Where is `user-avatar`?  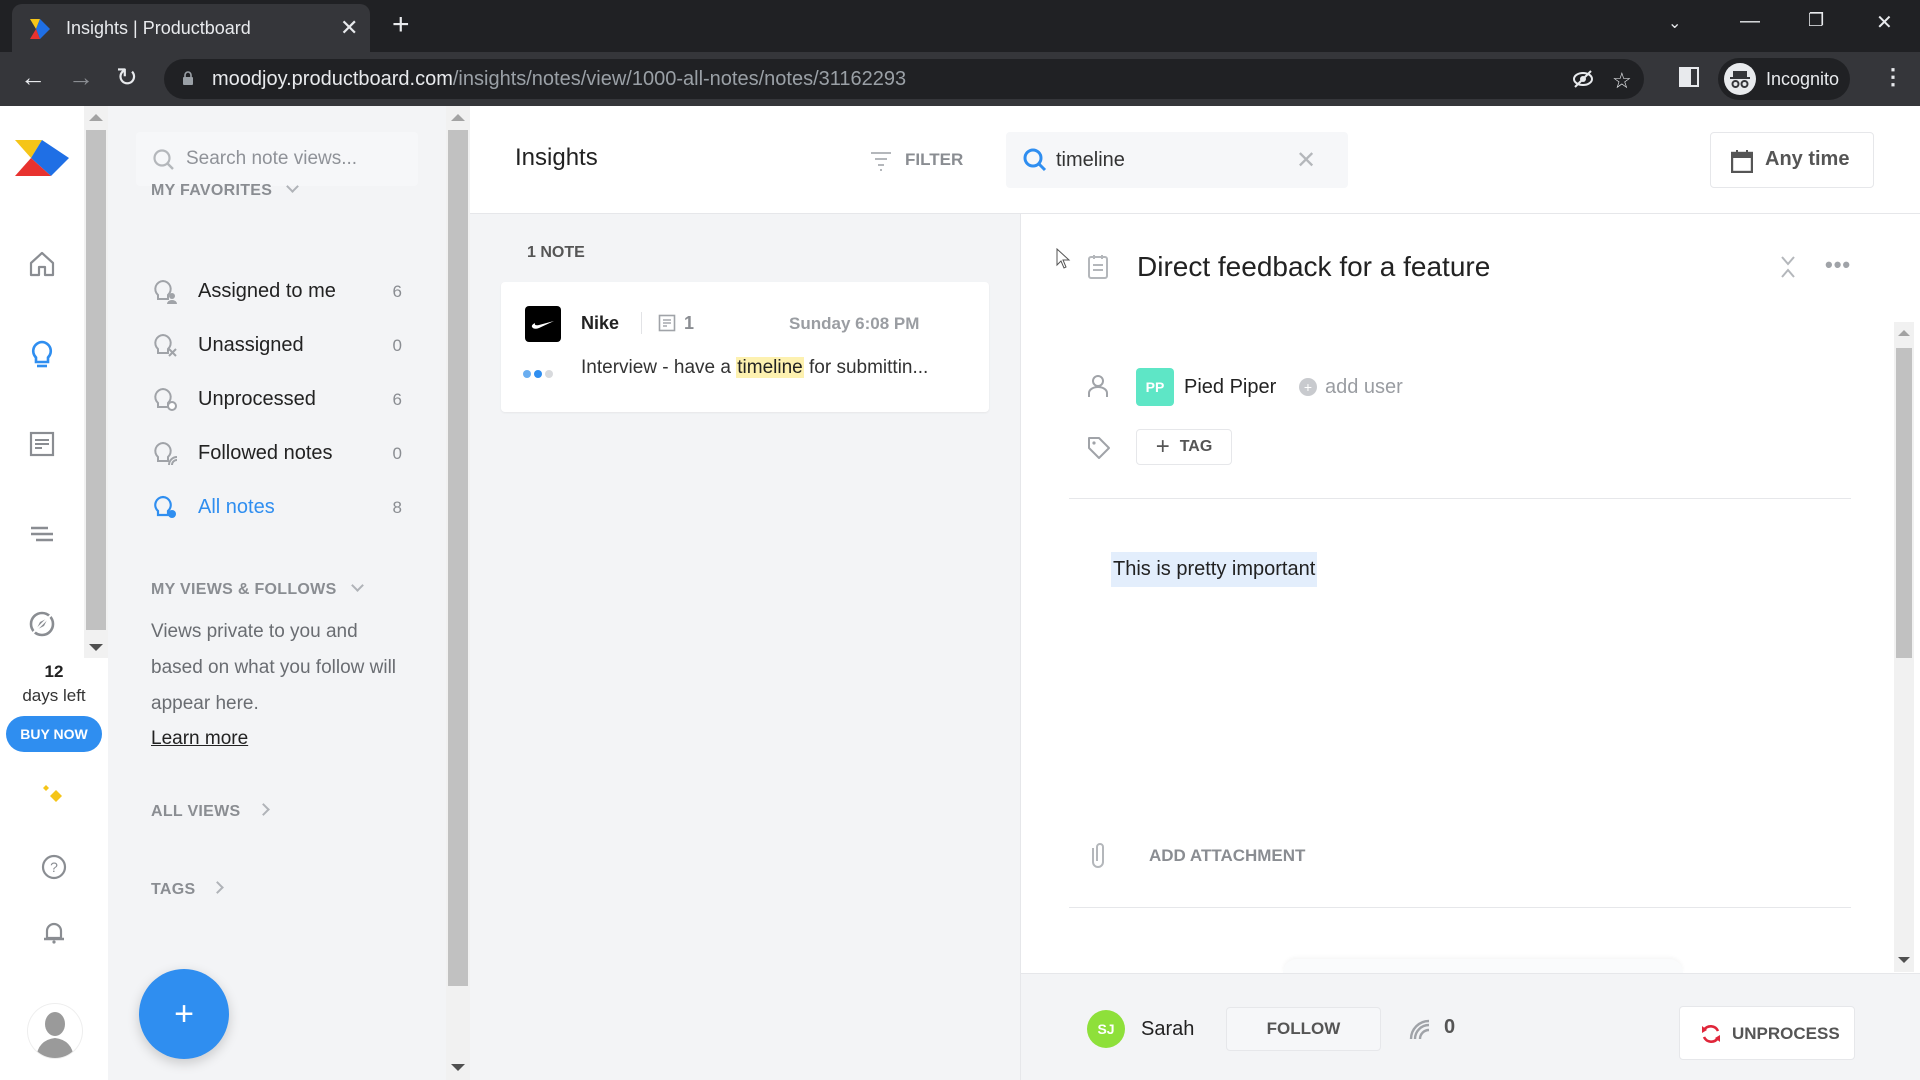 user-avatar is located at coordinates (55, 1031).